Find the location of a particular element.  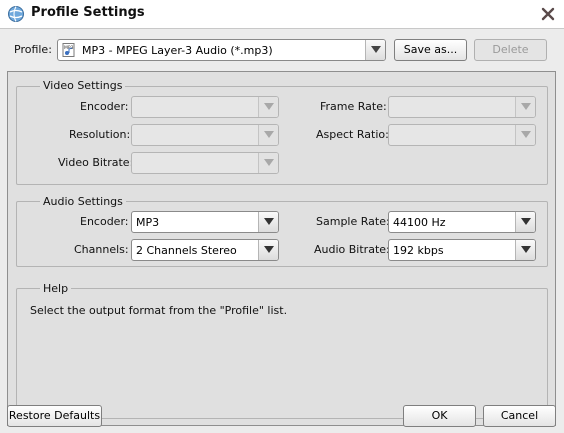

close-icon is located at coordinates (548, 14).